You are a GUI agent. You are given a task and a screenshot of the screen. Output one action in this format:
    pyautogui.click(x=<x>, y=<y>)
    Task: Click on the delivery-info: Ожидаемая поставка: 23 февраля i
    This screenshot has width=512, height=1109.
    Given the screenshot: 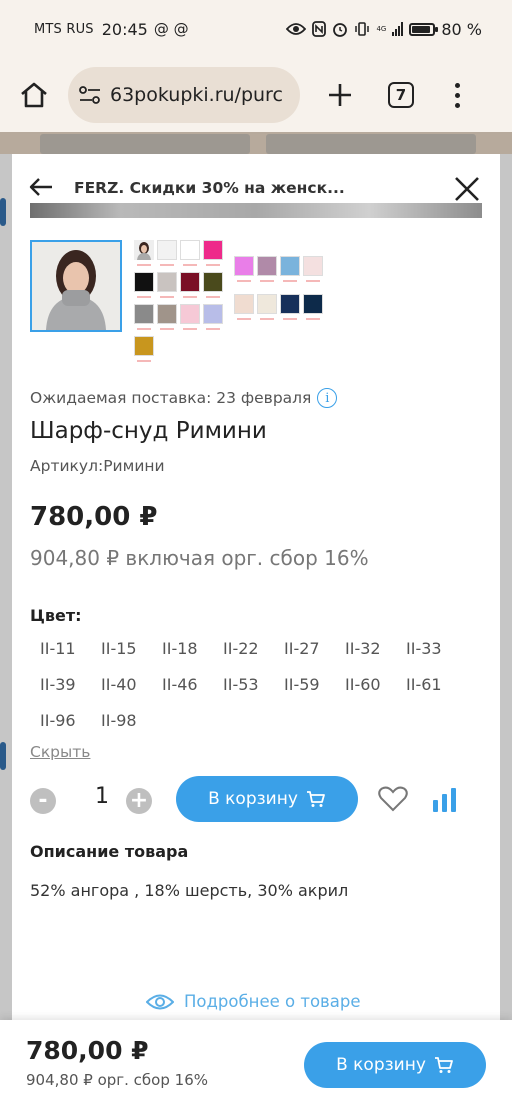 What is the action you would take?
    pyautogui.click(x=184, y=398)
    